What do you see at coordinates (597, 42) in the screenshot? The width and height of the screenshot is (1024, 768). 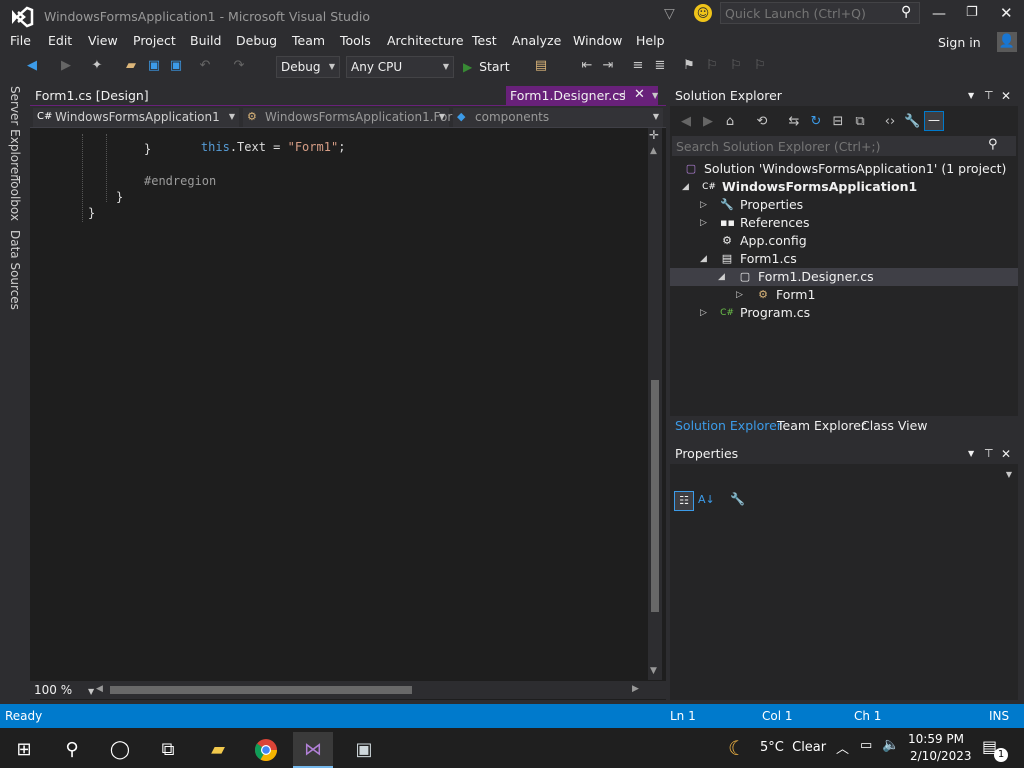 I see `menu-window: Window` at bounding box center [597, 42].